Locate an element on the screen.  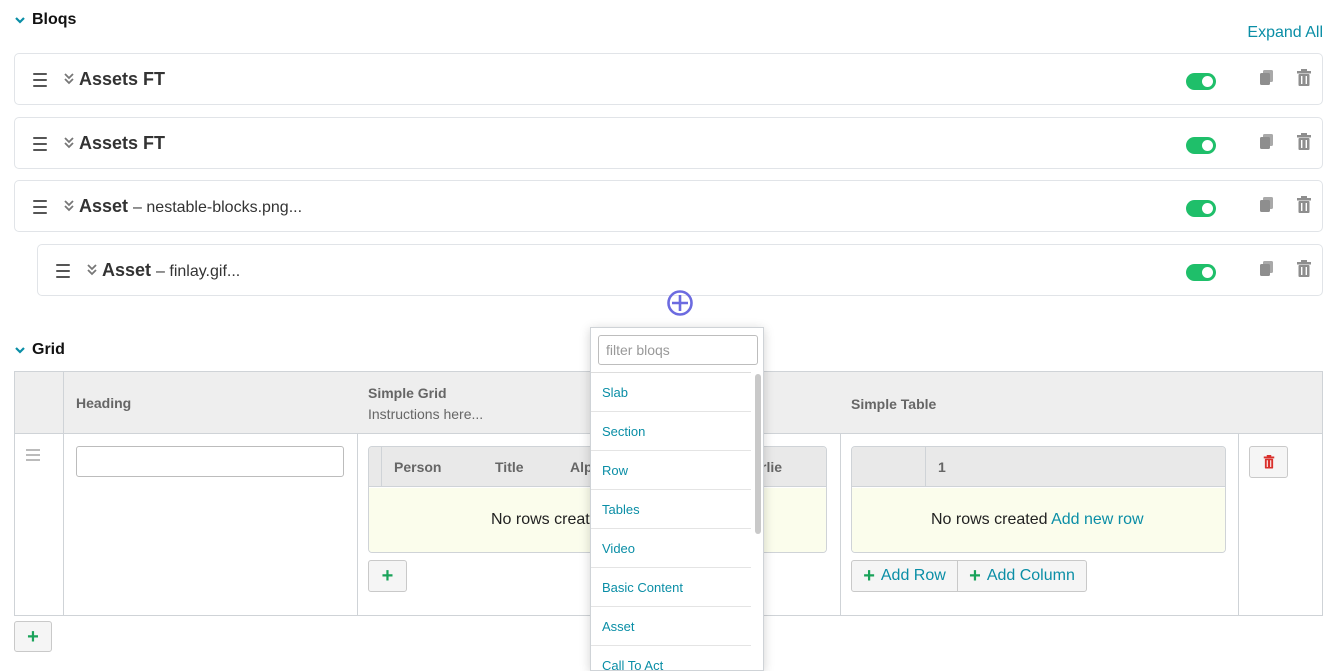
filter-bloqs-input is located at coordinates (678, 350).